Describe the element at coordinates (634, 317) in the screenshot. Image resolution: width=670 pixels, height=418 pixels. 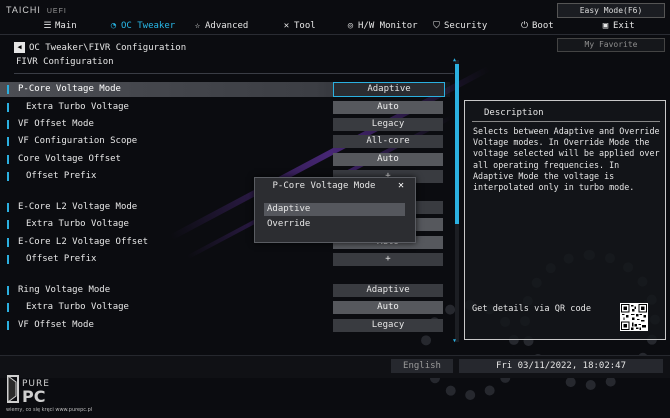
I see `qr-code-icon` at that location.